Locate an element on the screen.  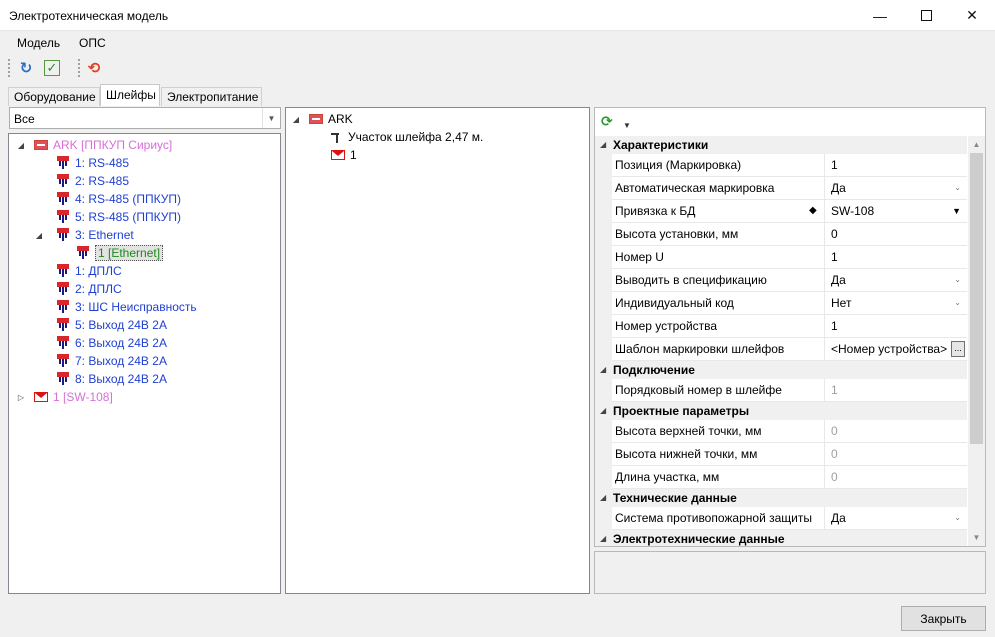
property-row: Высота нижней точки, мм 0 is located at coordinates (781, 454).